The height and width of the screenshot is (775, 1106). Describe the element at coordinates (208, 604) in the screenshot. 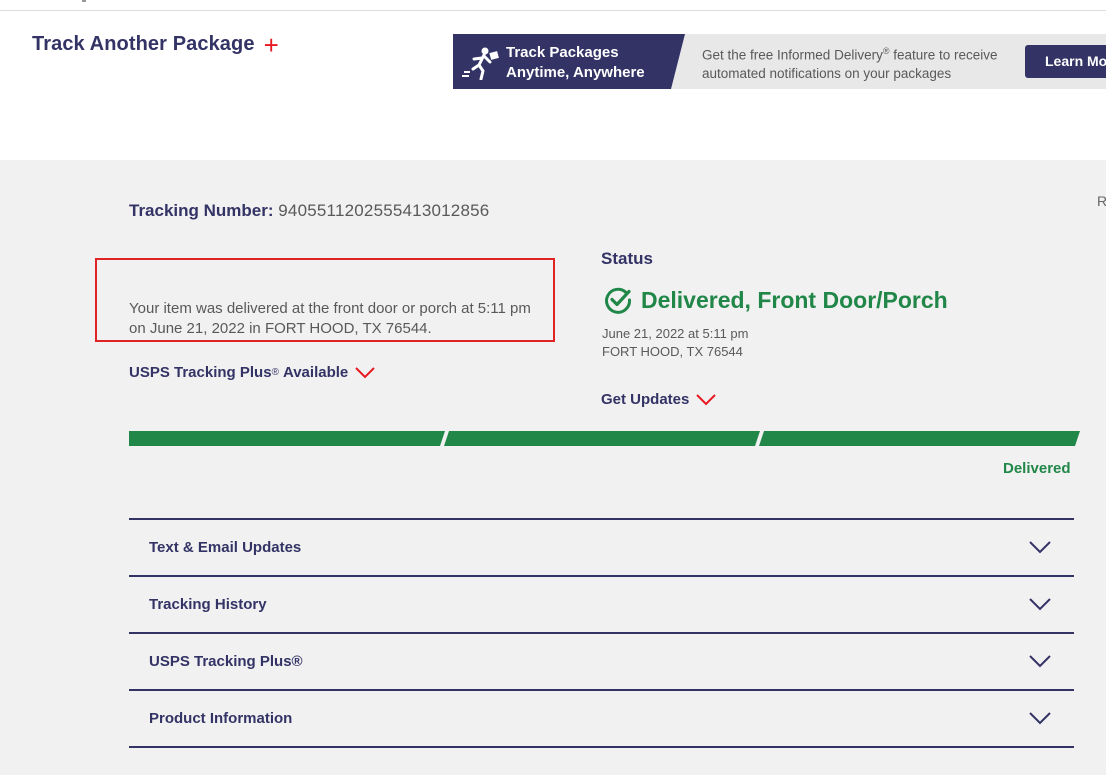

I see `accordion-label: Tracking History` at that location.